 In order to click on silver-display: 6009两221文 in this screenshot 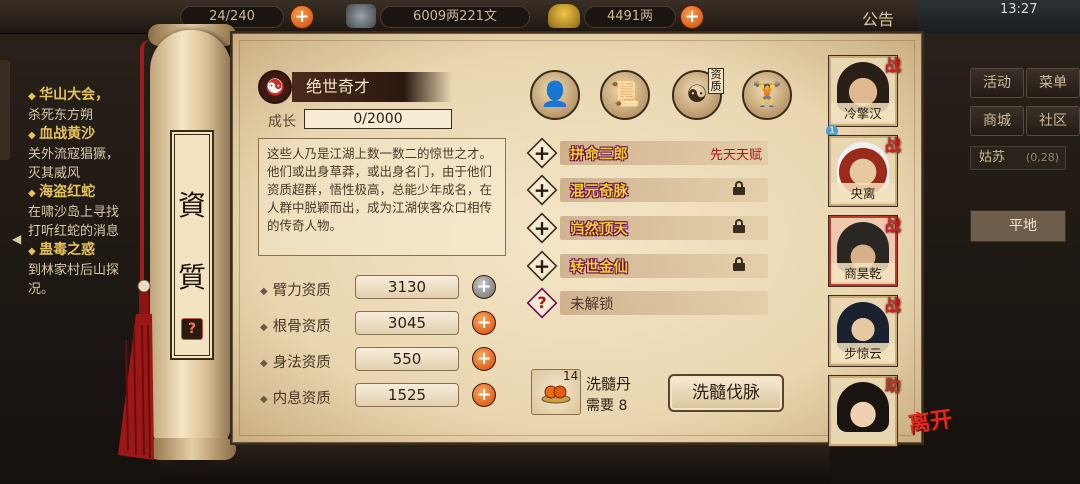, I will do `click(455, 17)`.